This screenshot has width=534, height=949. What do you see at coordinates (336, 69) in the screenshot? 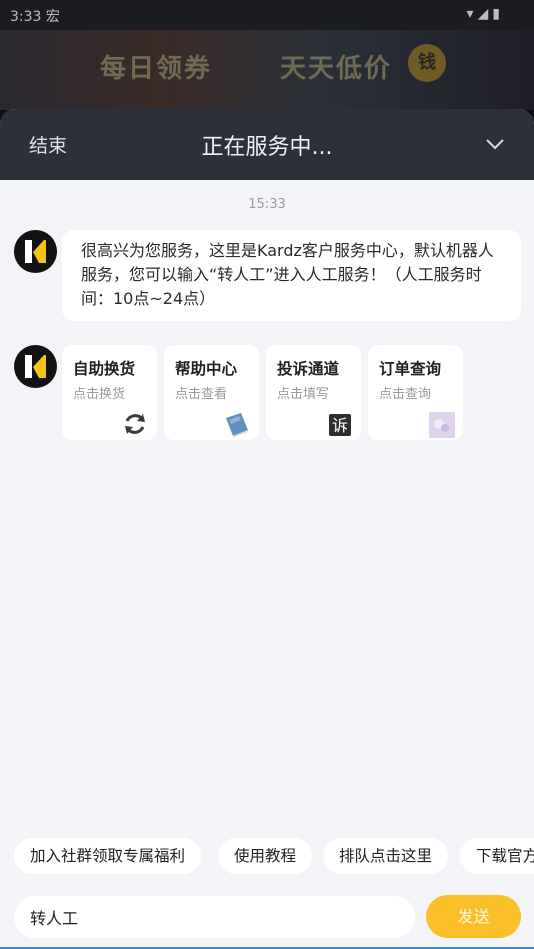
I see `banner-text-right: 天天低价` at bounding box center [336, 69].